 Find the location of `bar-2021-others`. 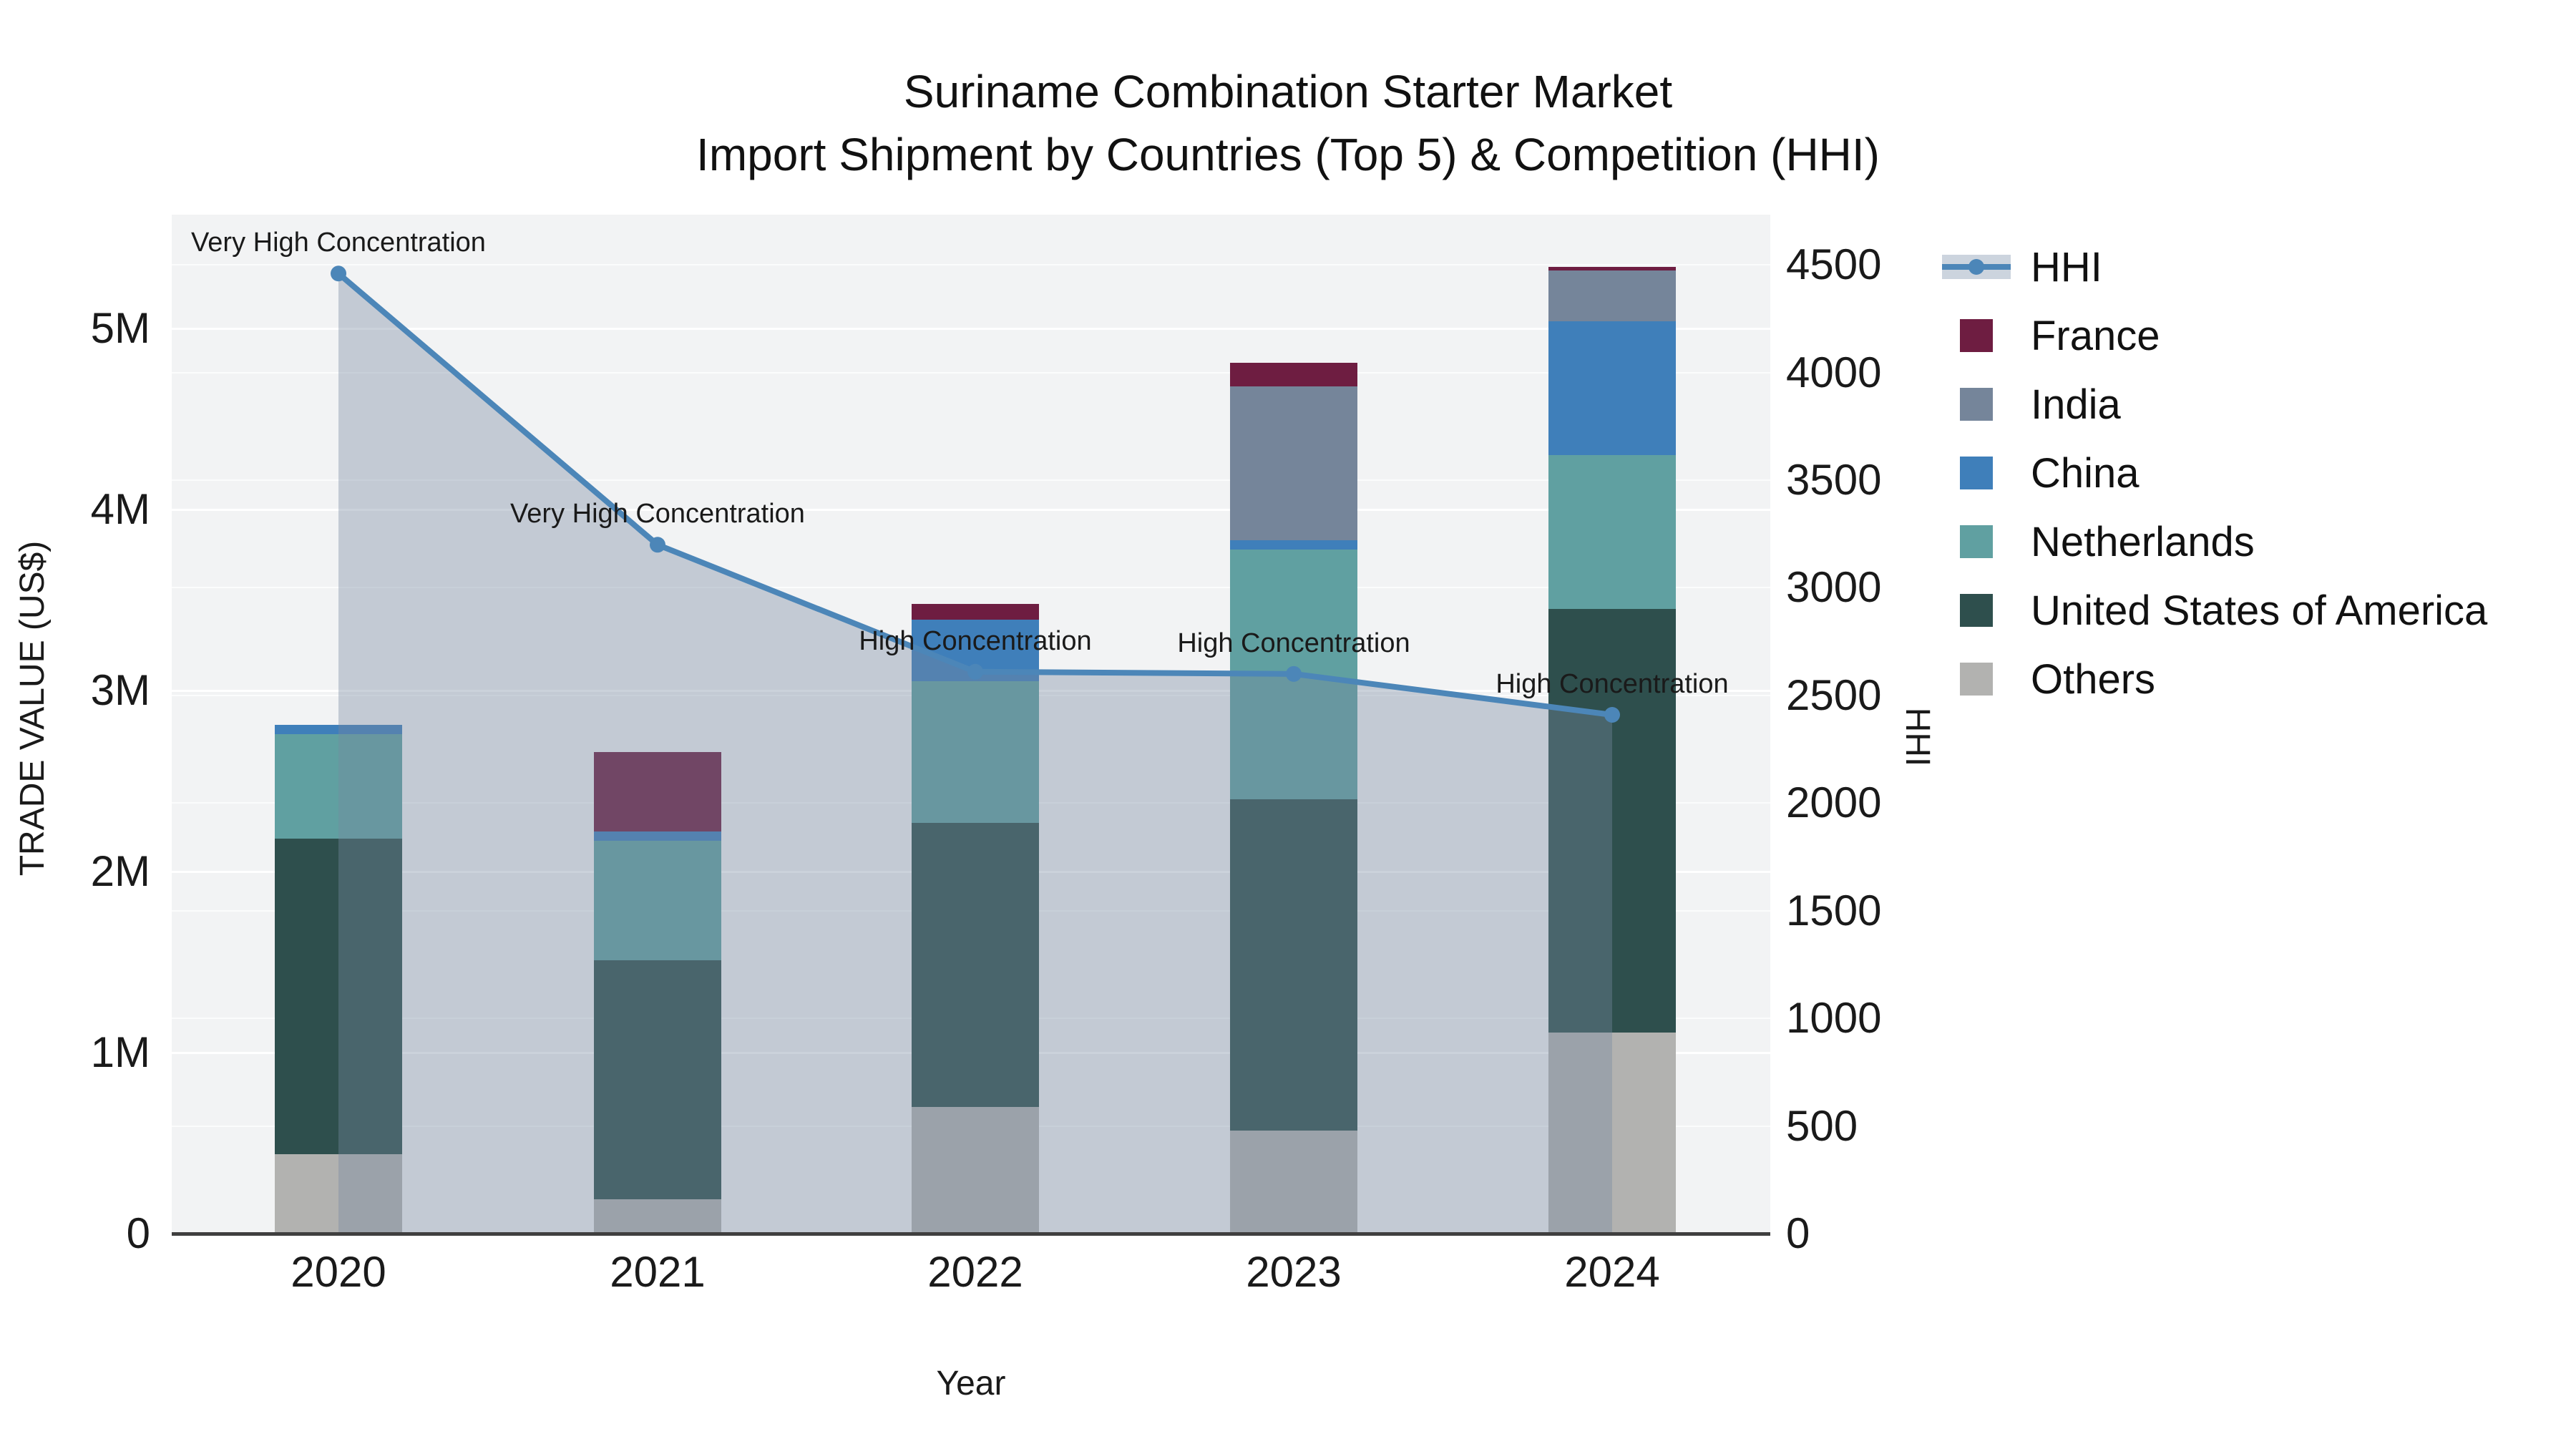

bar-2021-others is located at coordinates (657, 1216).